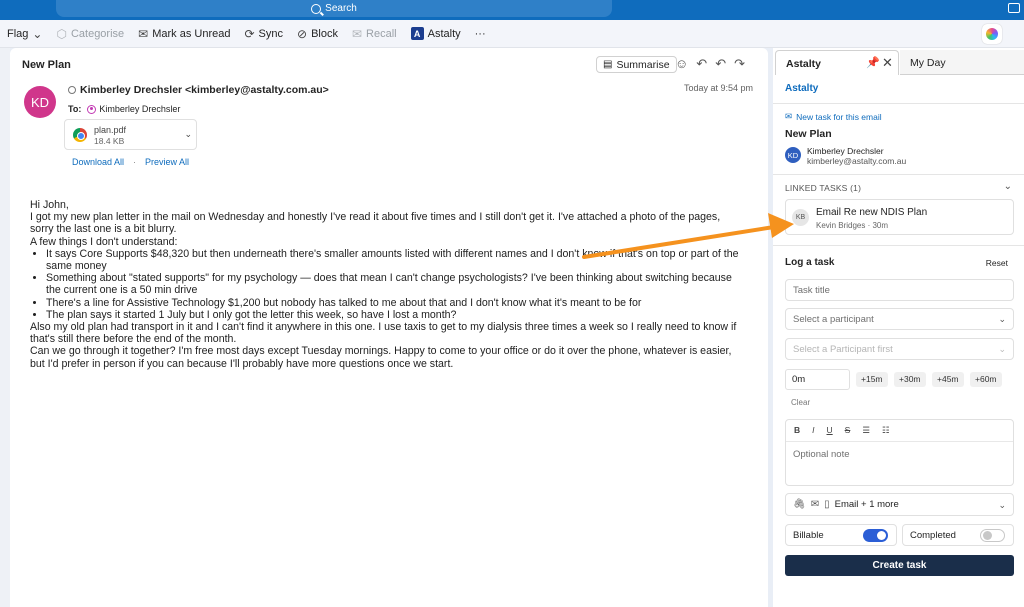 The width and height of the screenshot is (1024, 607). Describe the element at coordinates (827, 504) in the screenshot. I see `document-icon: ▯` at that location.